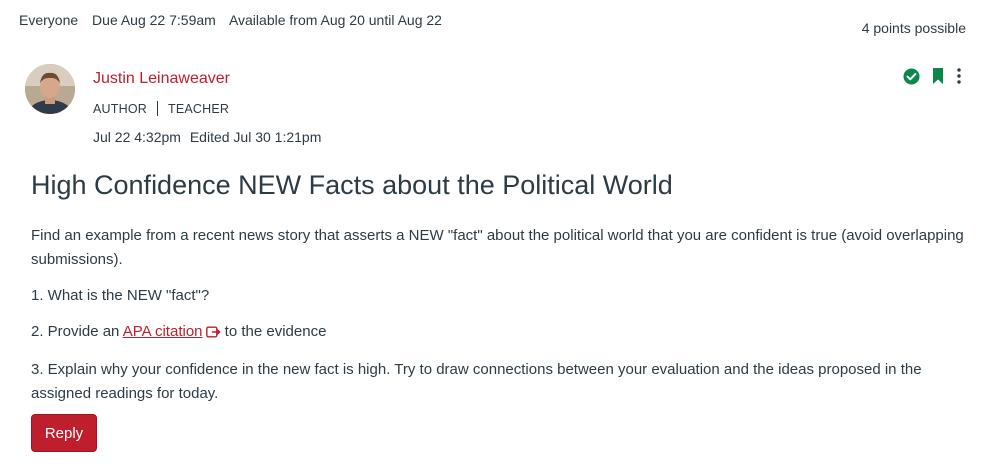 Image resolution: width=988 pixels, height=469 pixels. I want to click on check-circle-icon, so click(911, 79).